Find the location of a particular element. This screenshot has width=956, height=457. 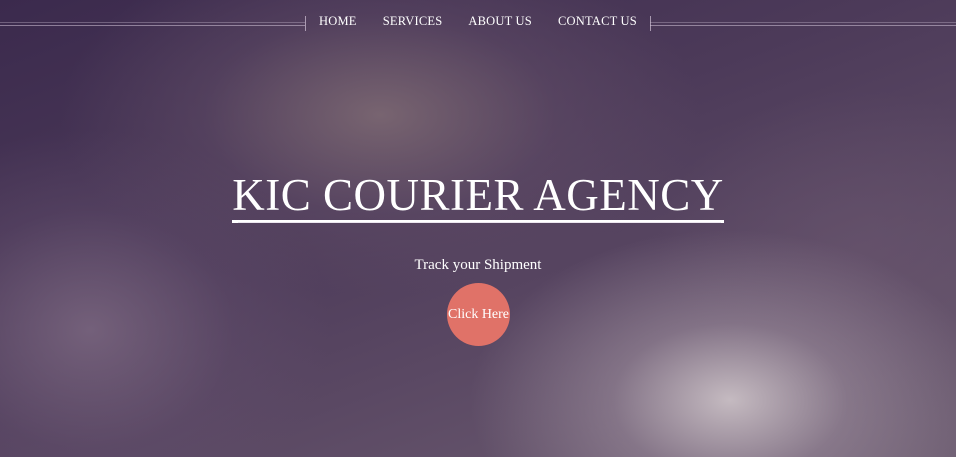

nav-menu: HOME SERVICES ABOUT US CONTACT US is located at coordinates (478, 21).